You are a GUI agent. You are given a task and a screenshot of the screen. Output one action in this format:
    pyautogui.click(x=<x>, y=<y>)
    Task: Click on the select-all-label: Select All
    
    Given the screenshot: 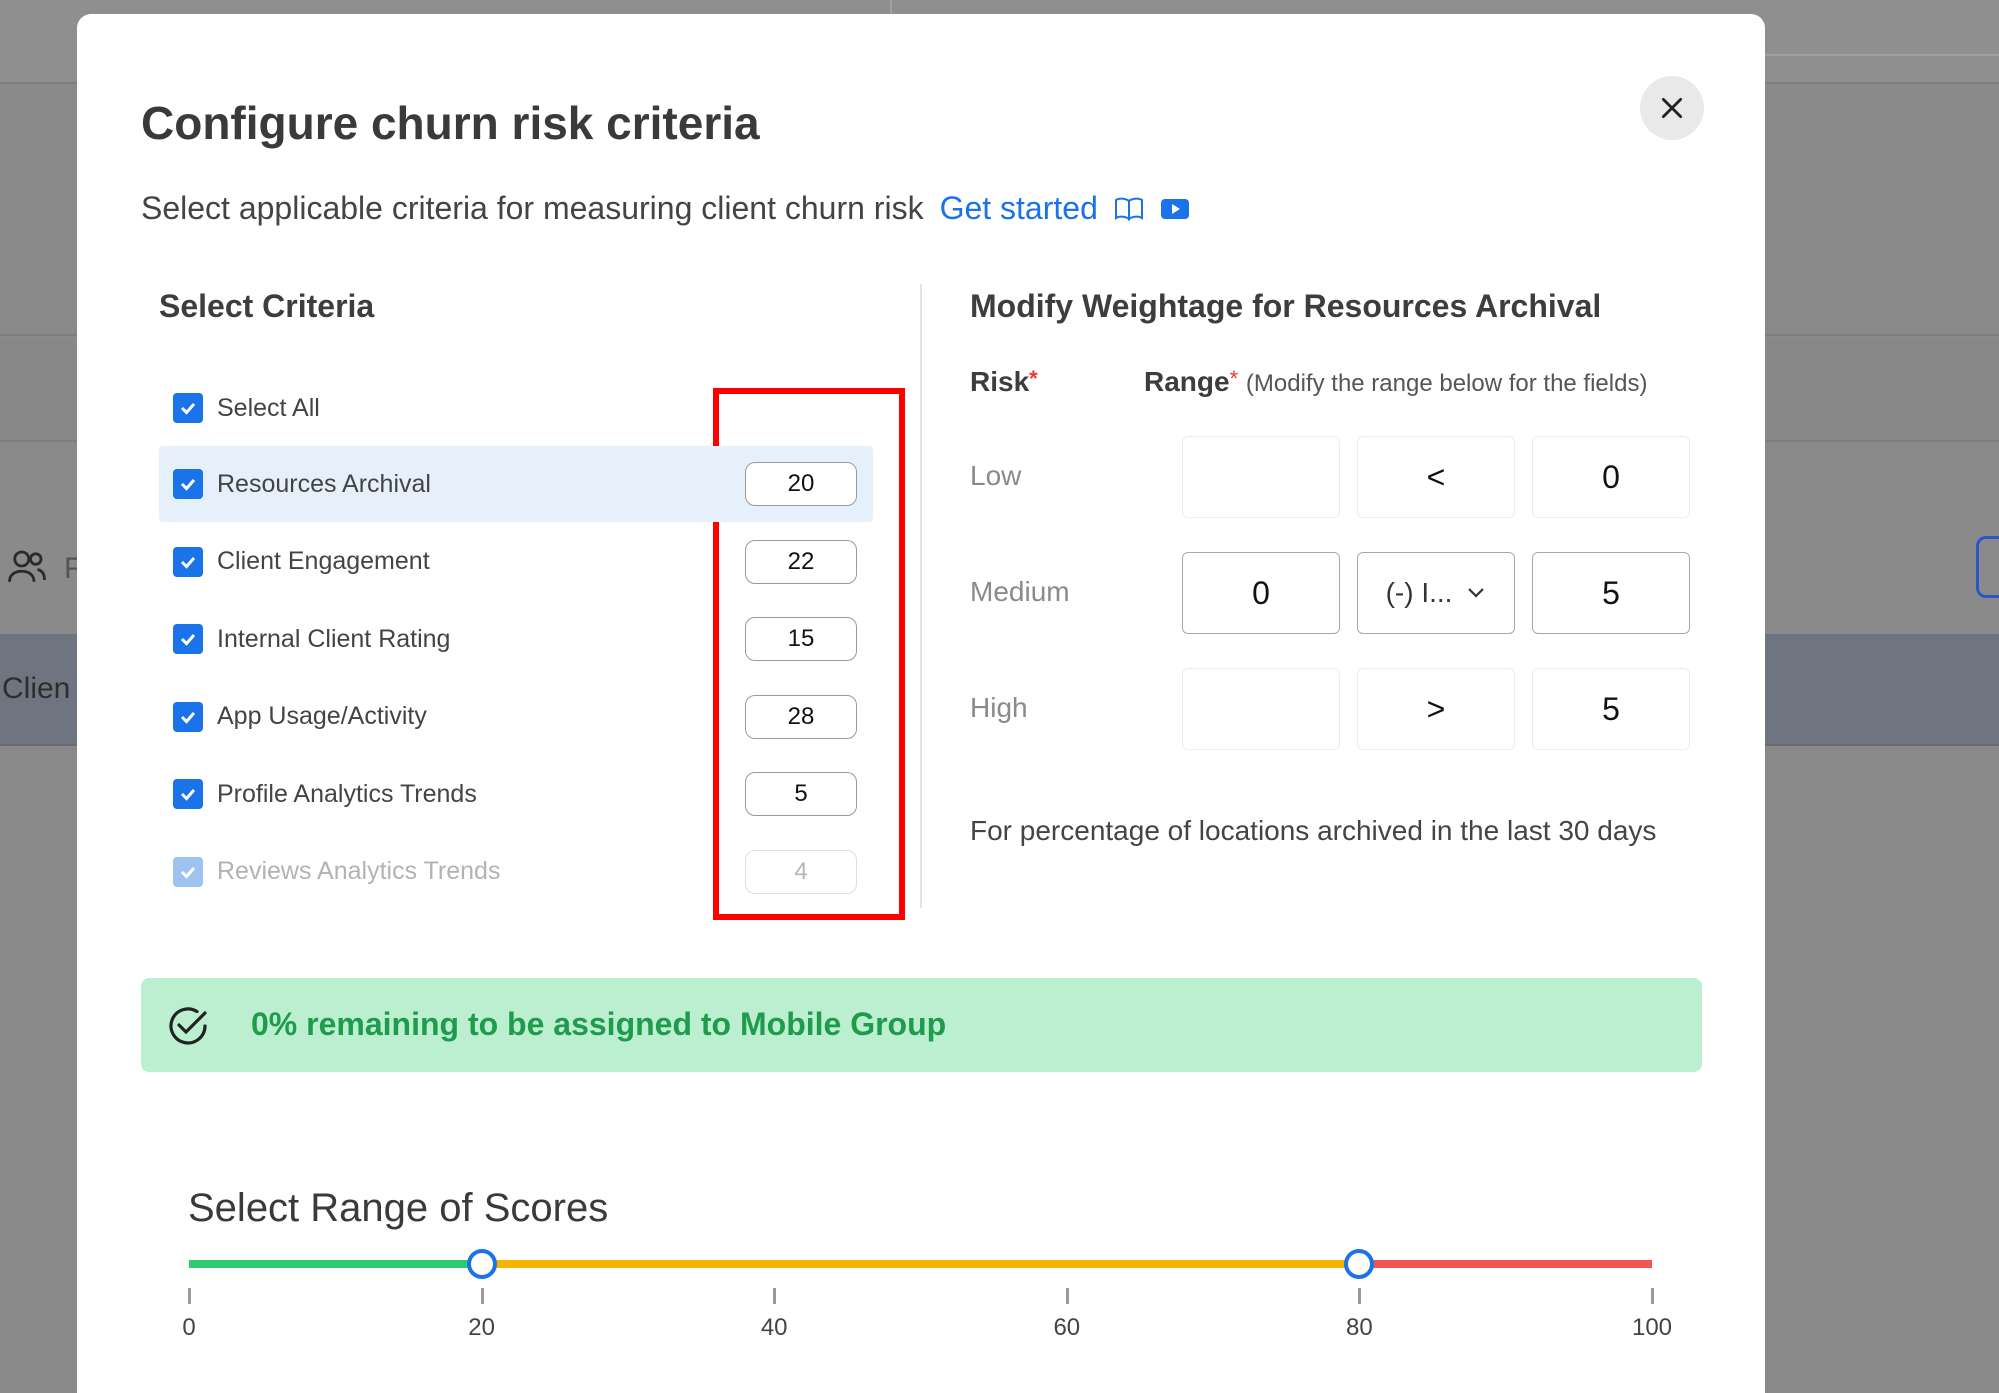 What is the action you would take?
    pyautogui.click(x=268, y=407)
    